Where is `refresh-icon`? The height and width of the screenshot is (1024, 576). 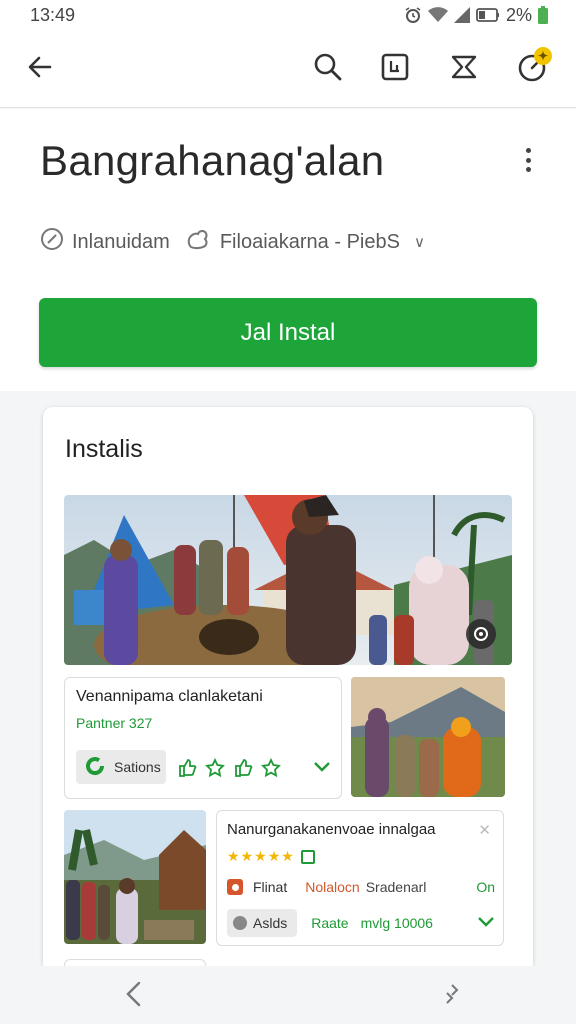
refresh-icon is located at coordinates (95, 767).